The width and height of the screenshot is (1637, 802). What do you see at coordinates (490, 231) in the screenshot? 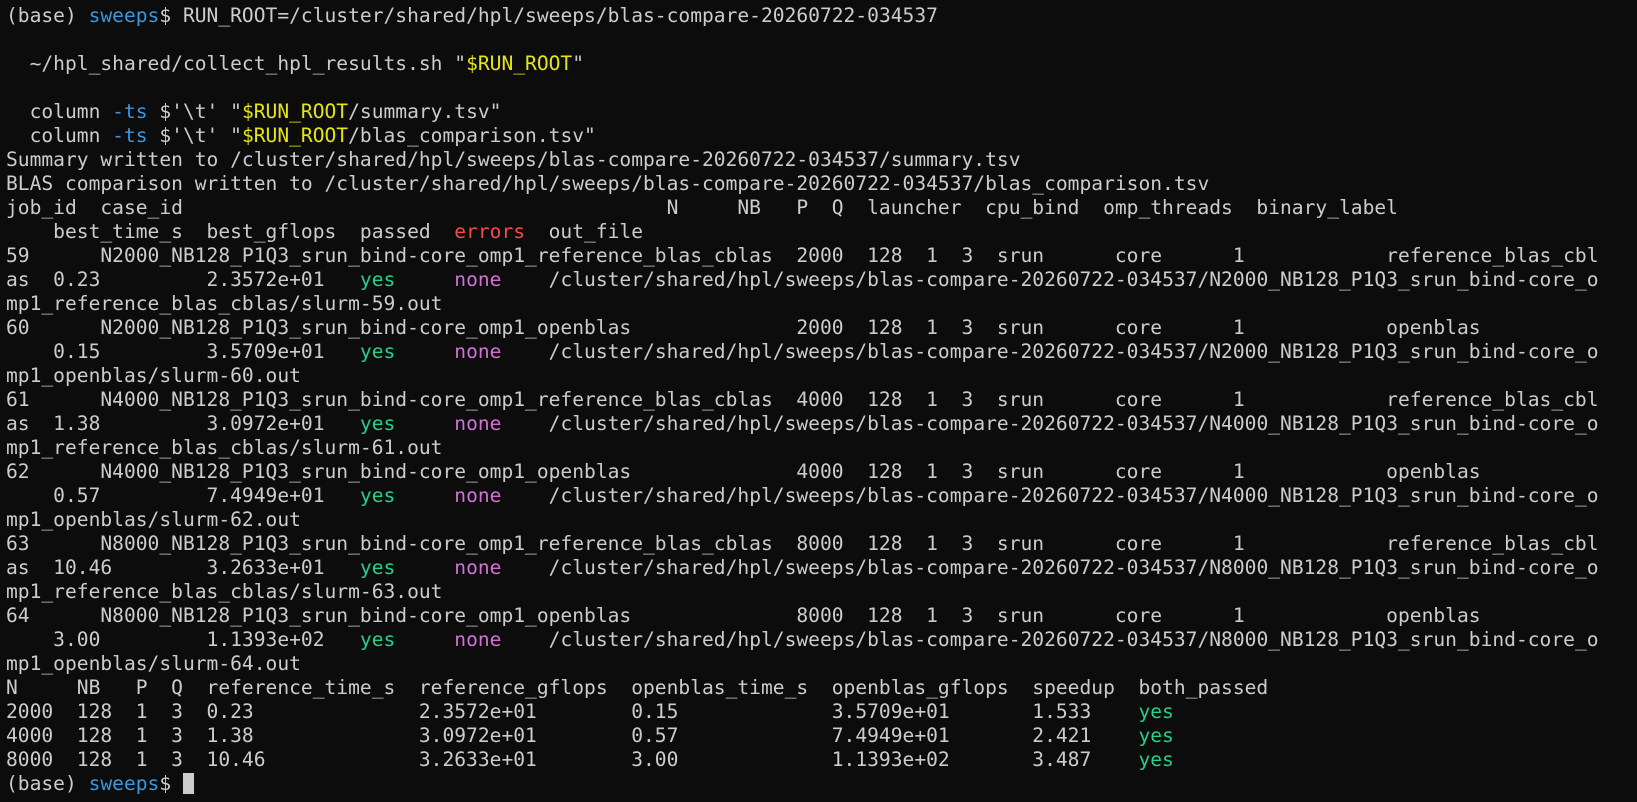
I see `text-segment: errors` at bounding box center [490, 231].